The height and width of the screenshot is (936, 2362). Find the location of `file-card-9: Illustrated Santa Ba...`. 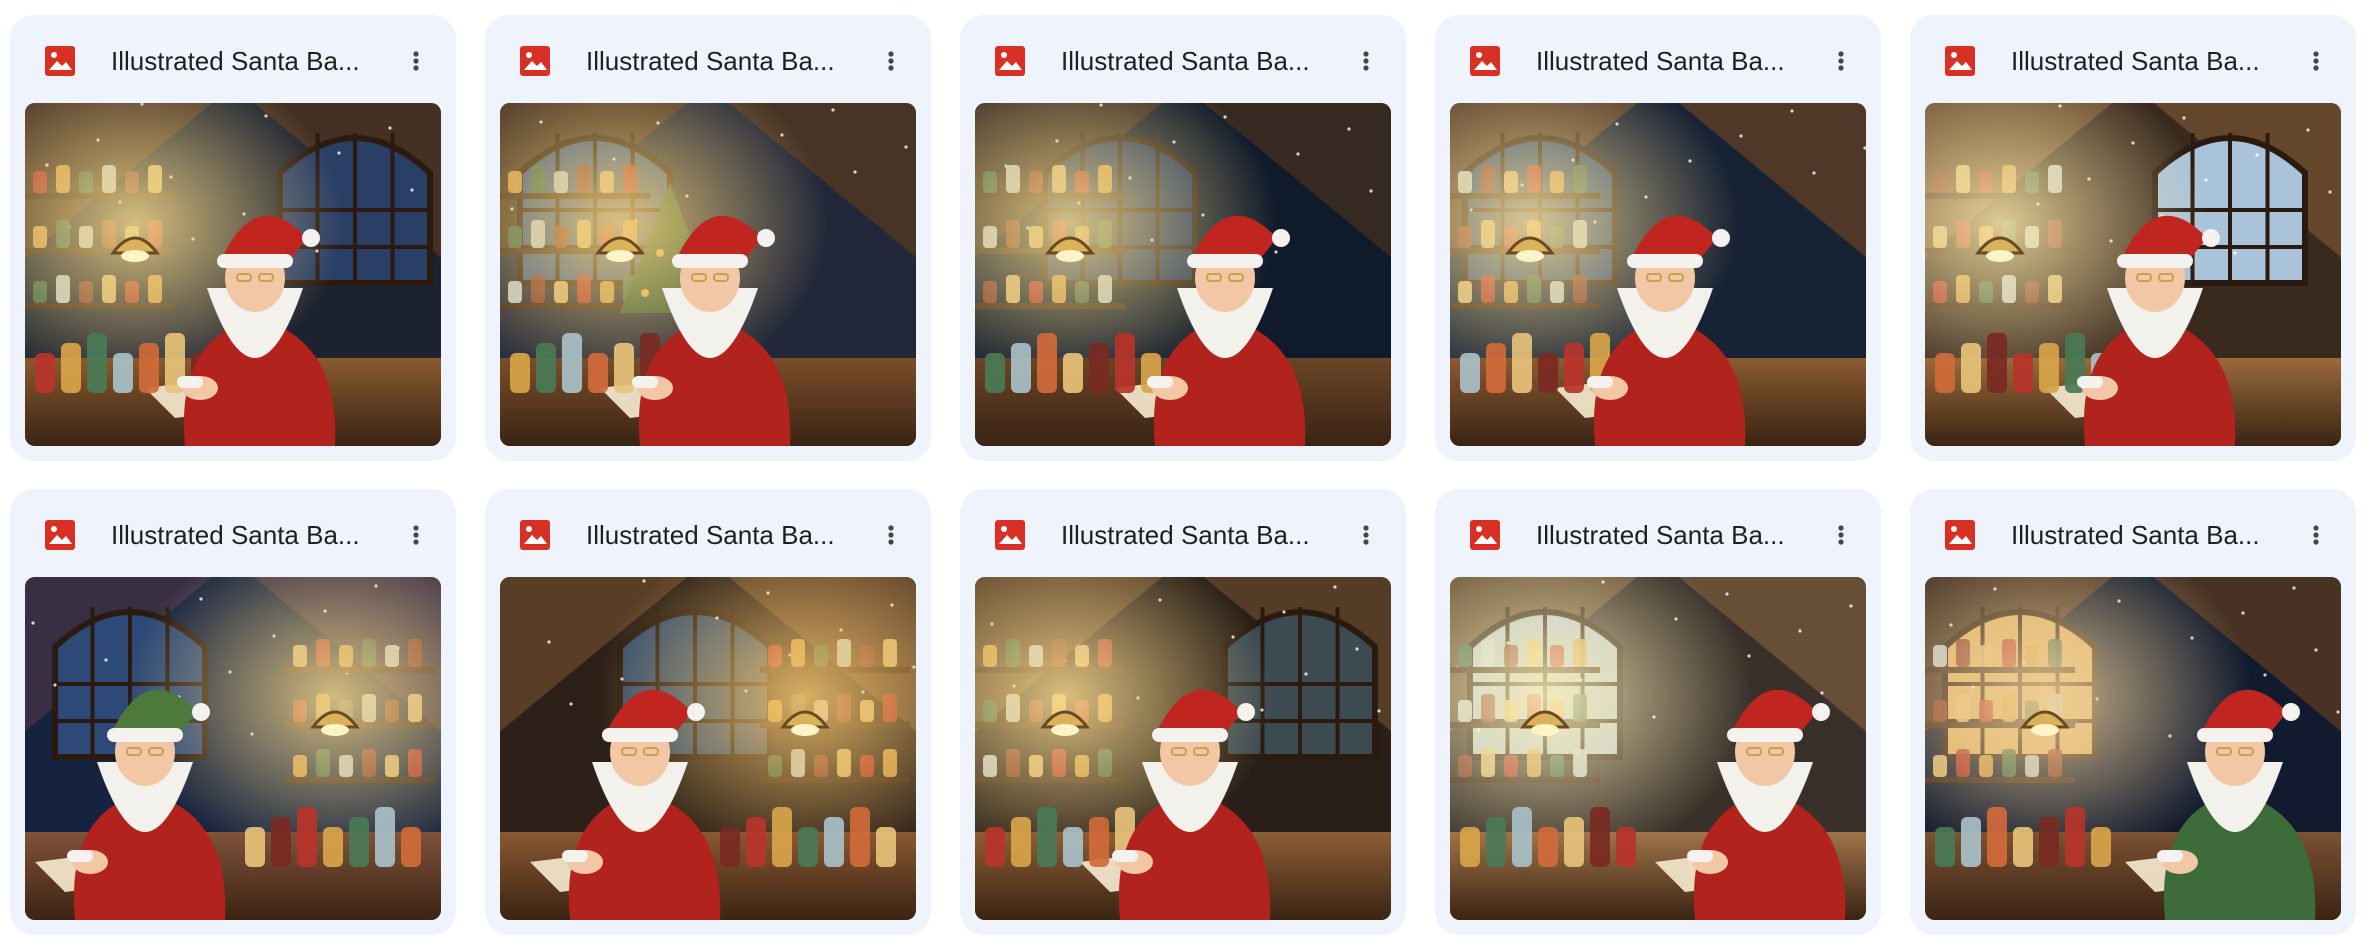

file-card-9: Illustrated Santa Ba... is located at coordinates (1658, 712).